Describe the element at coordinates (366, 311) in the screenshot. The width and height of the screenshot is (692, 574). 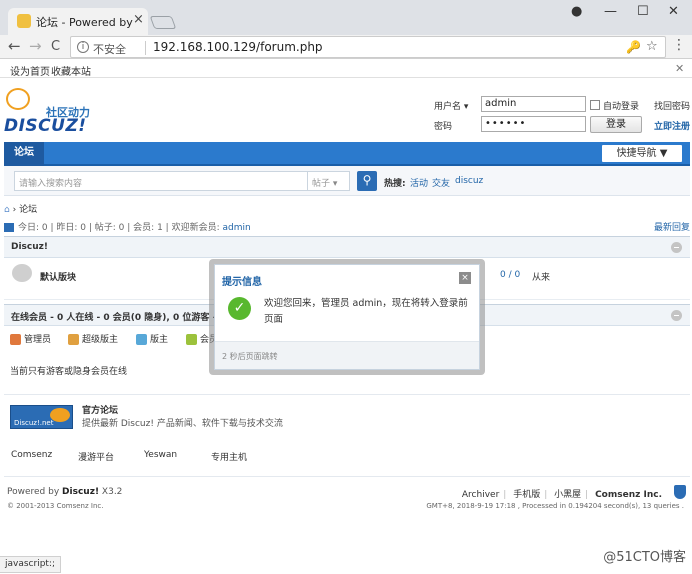
I see `dialog-message: 欢迎您回来，管理员 admin，现在将转入登录前页面` at that location.